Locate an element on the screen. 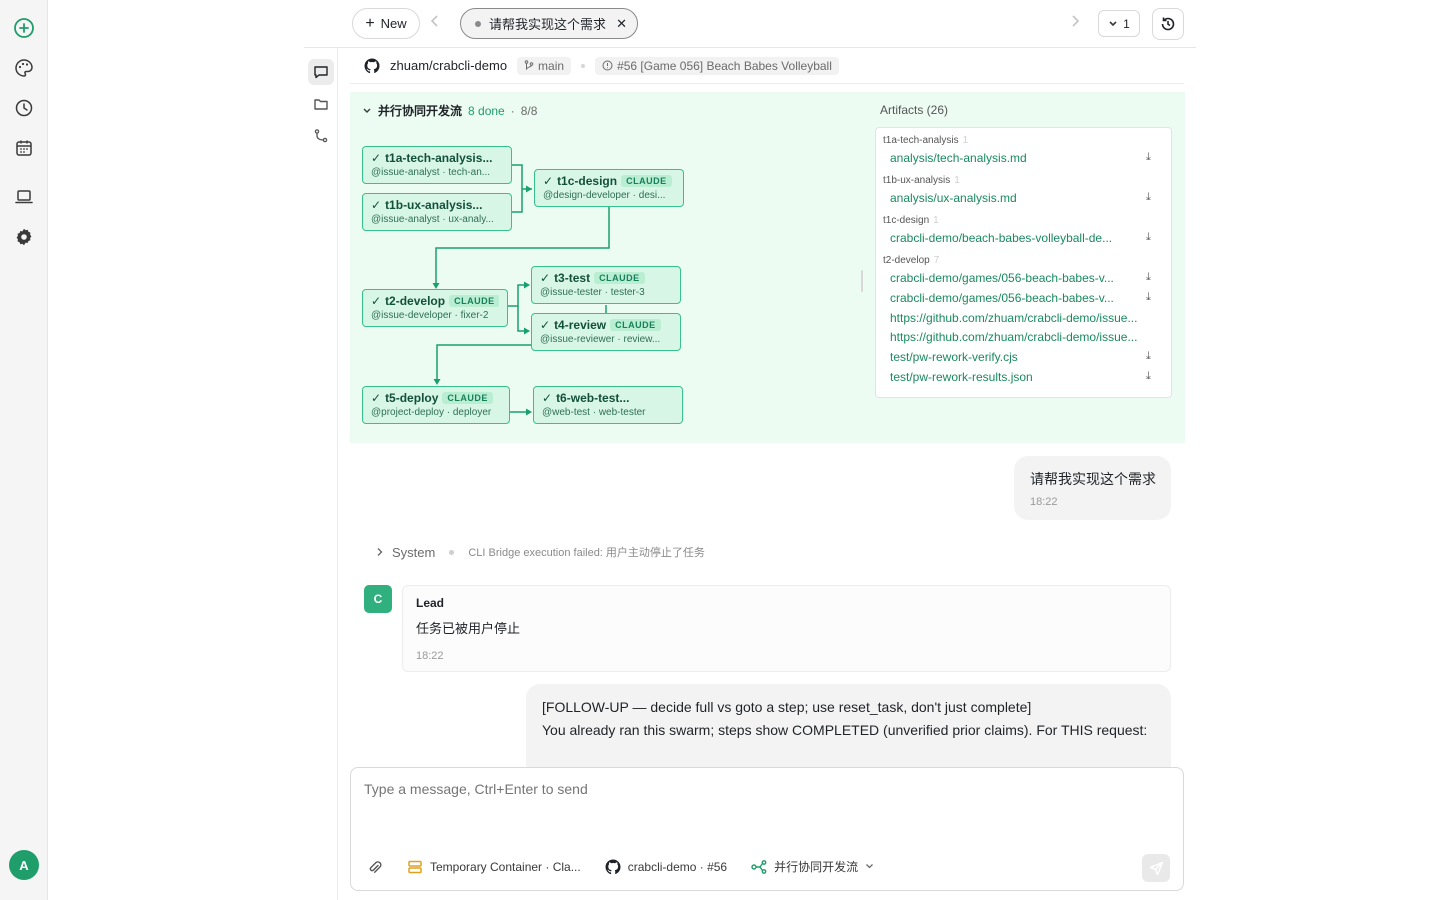 Image resolution: width=1440 pixels, height=900 pixels. artifact-link: analysis/tech-analysis.md is located at coordinates (1017, 158).